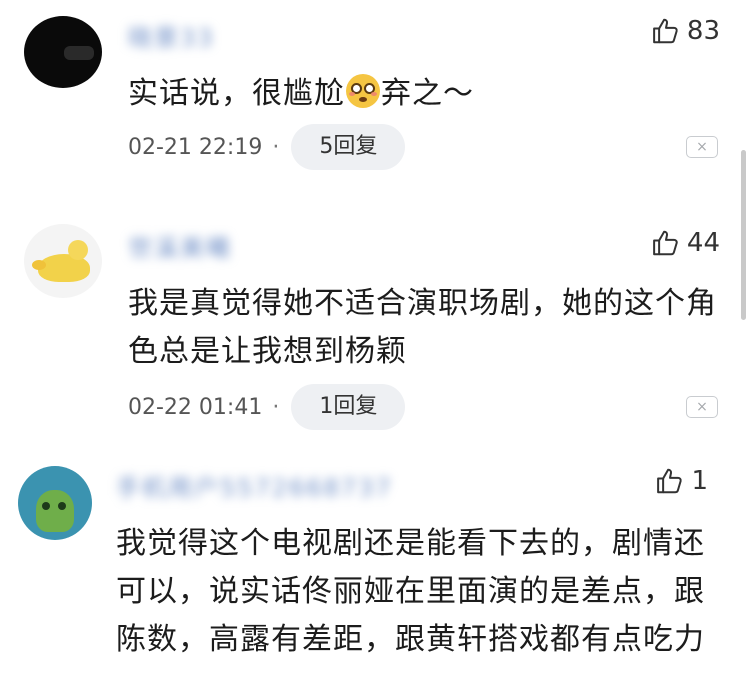 The width and height of the screenshot is (750, 681). What do you see at coordinates (195, 147) in the screenshot?
I see `timestamp: 02-21 22:19` at bounding box center [195, 147].